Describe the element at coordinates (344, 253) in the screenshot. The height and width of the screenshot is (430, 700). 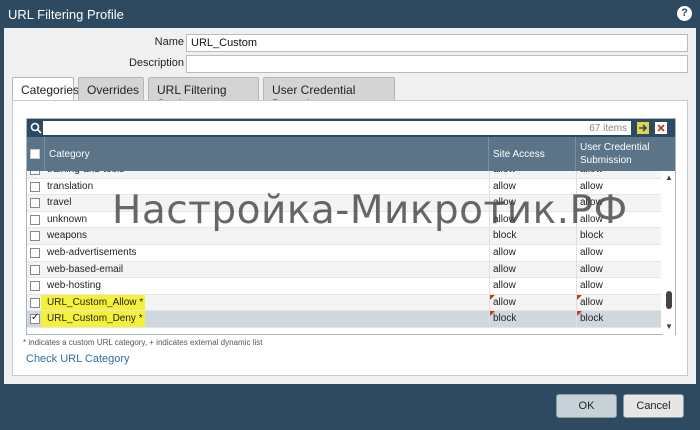
I see `table-row: web-advertisements allow allow` at that location.